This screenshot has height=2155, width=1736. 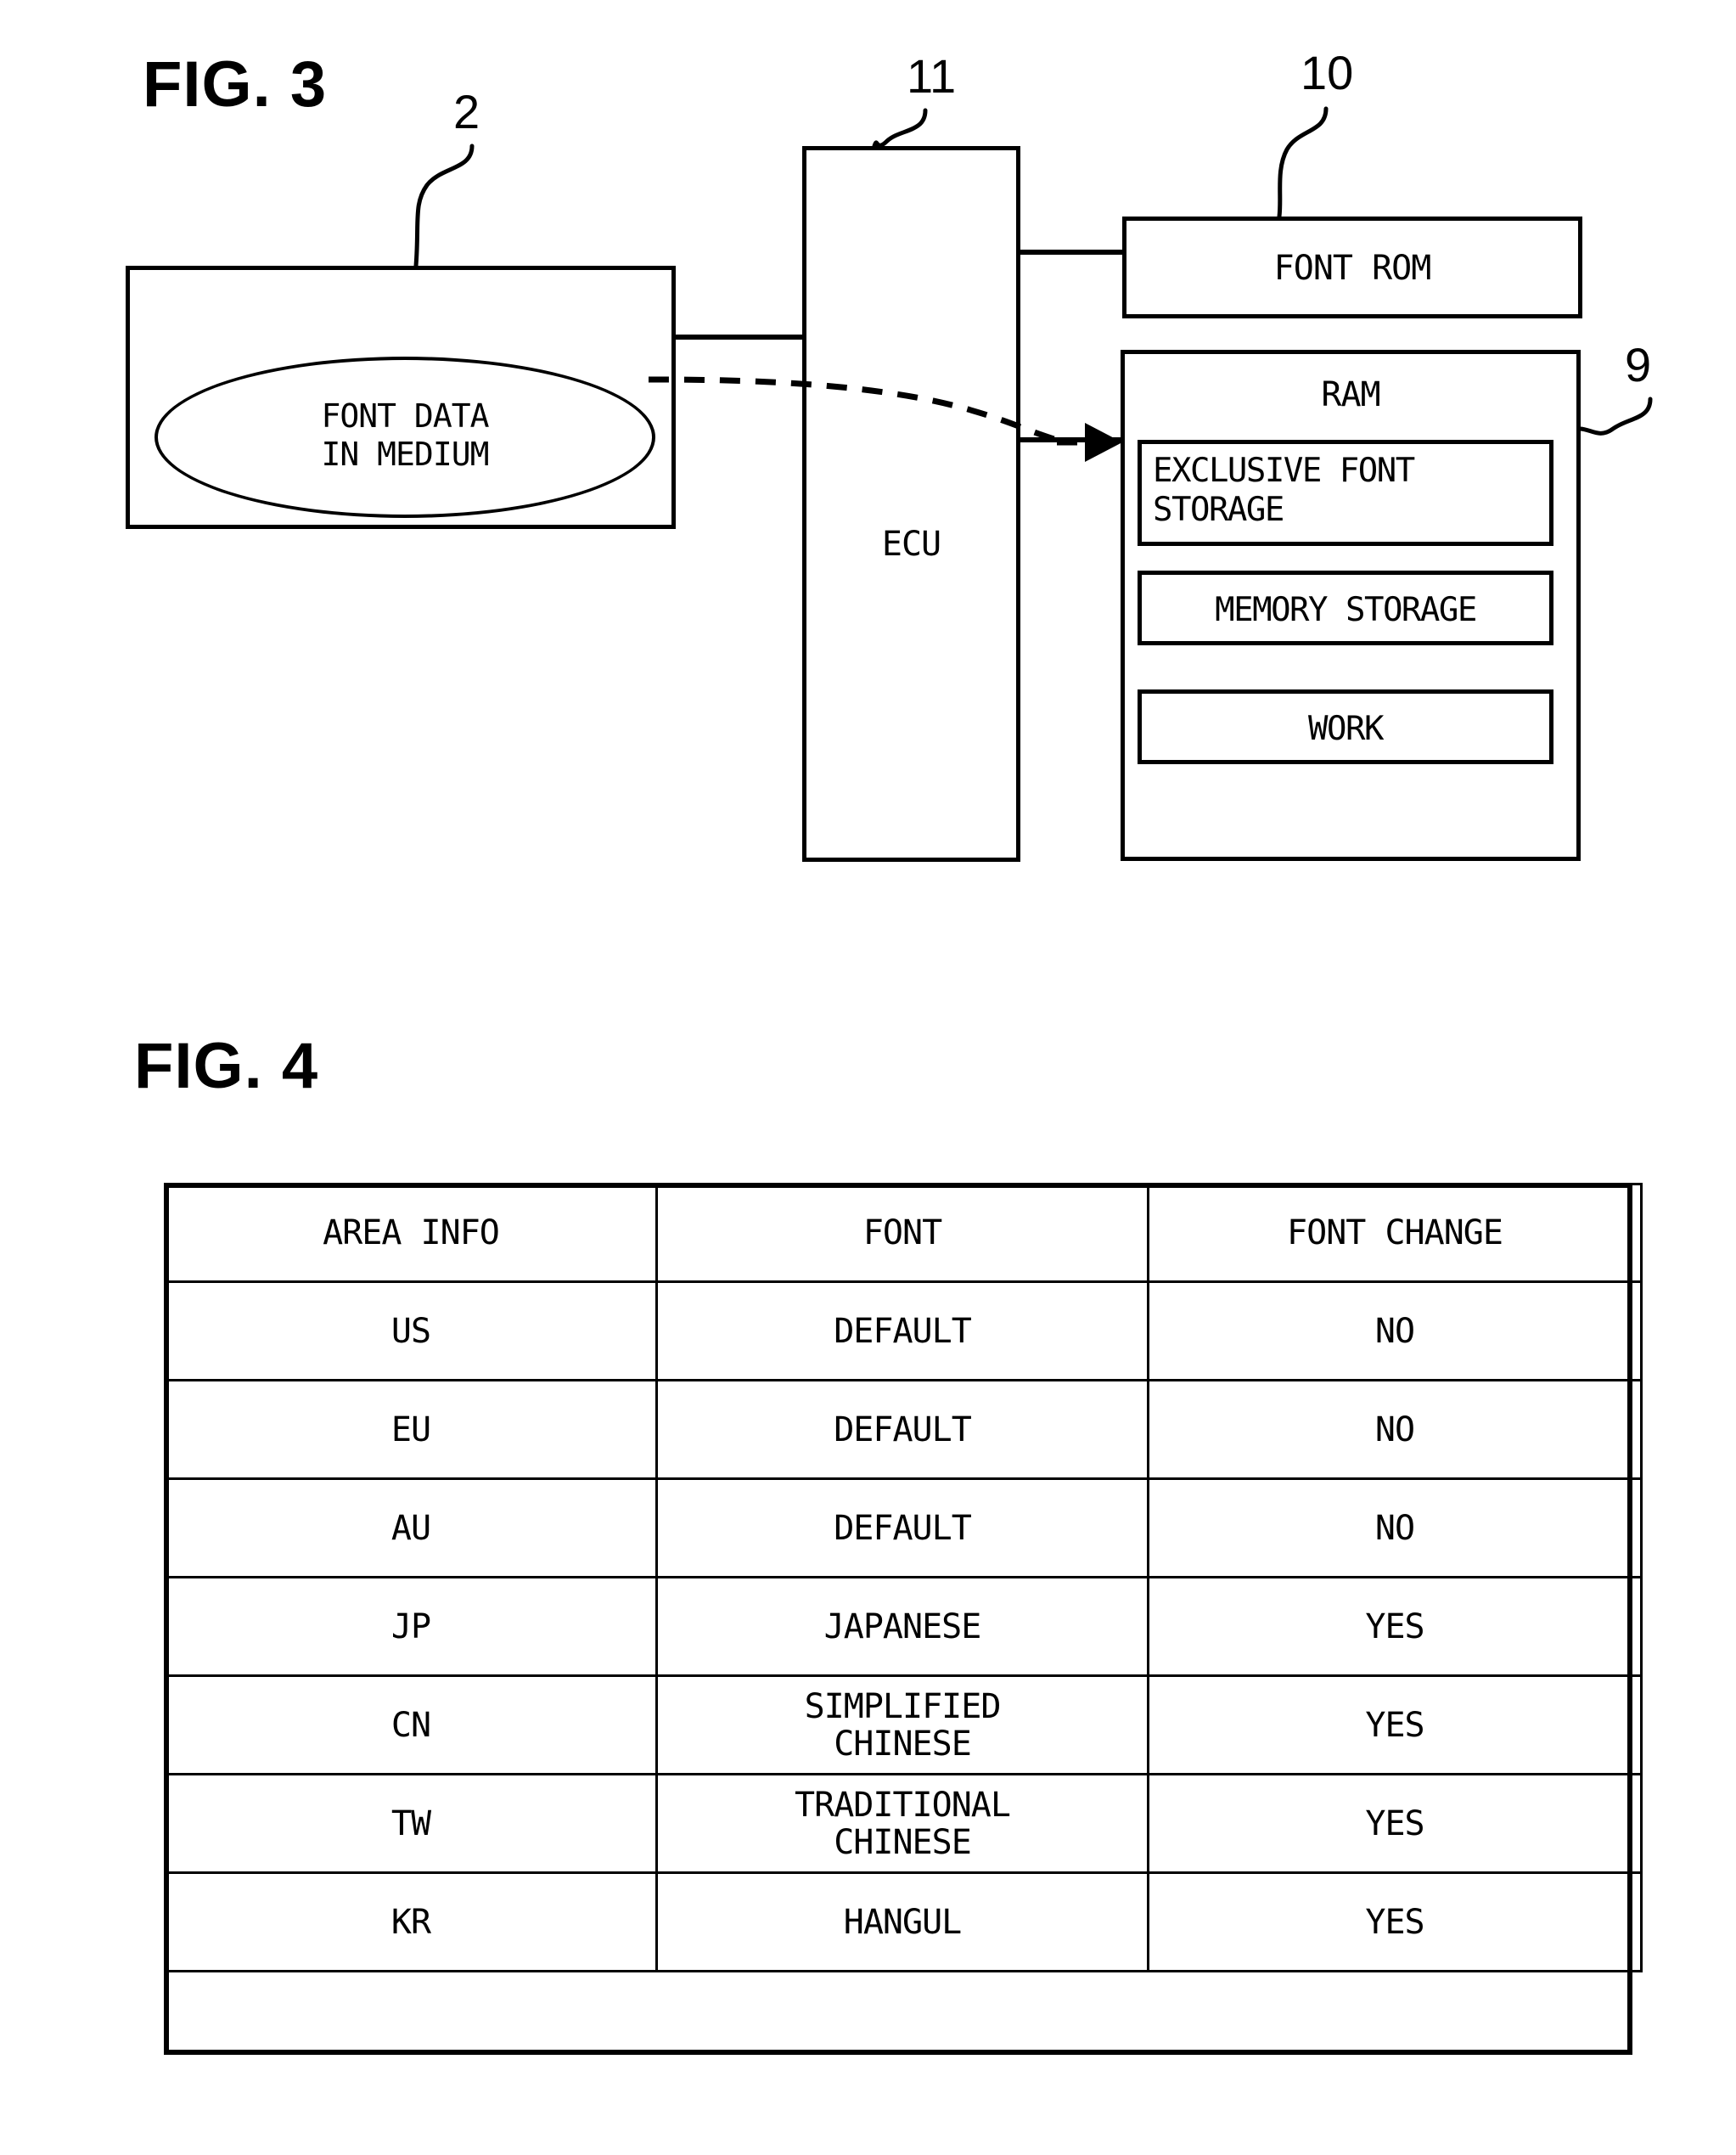 I want to click on cell-font: SIMPLIFIED CHINESE, so click(x=902, y=1724).